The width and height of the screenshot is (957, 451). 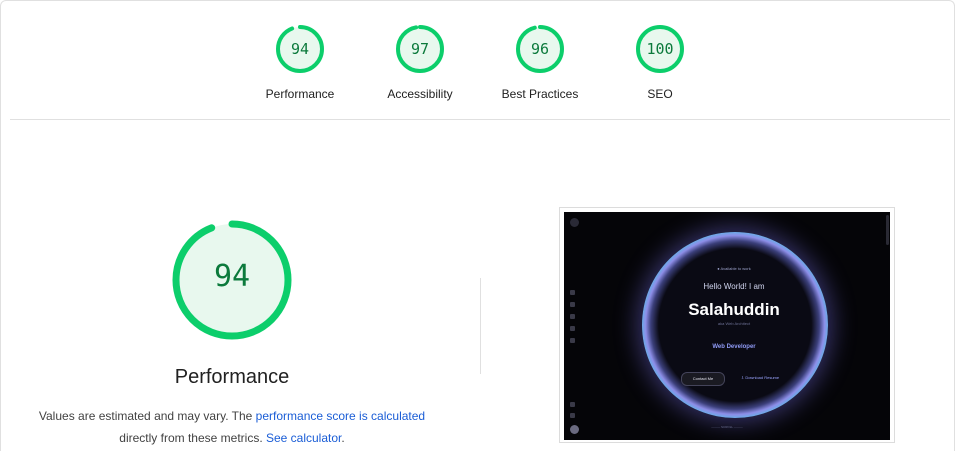 What do you see at coordinates (572, 404) in the screenshot?
I see `github-icon` at bounding box center [572, 404].